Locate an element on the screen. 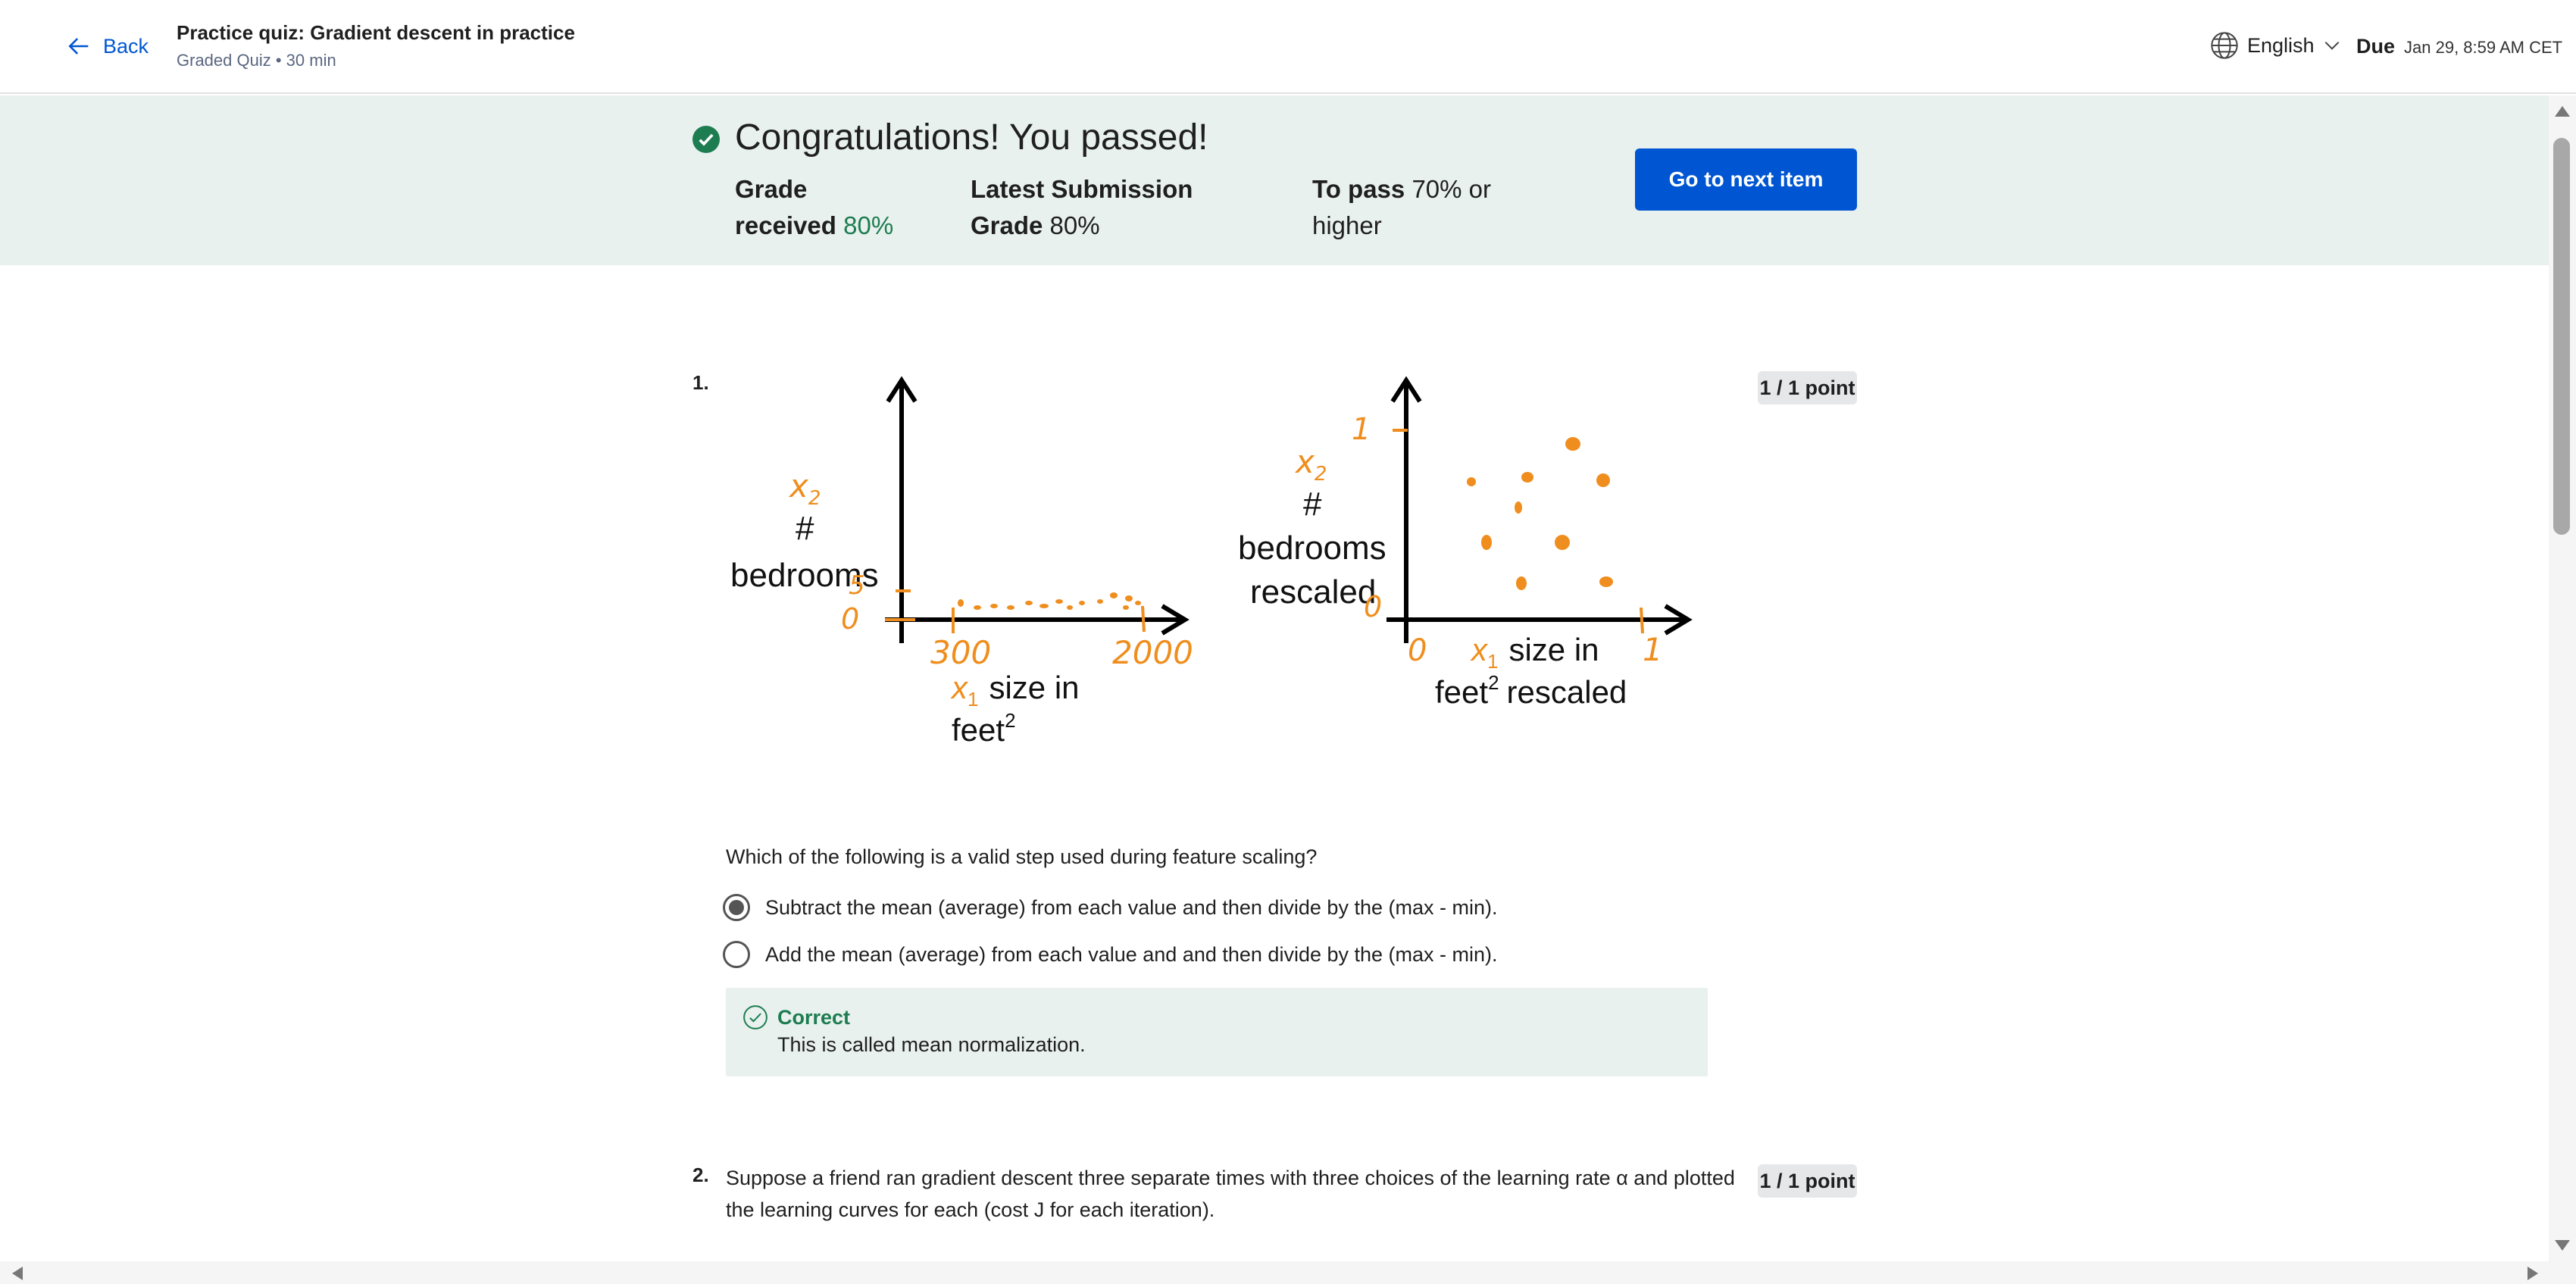  go-to-next-item-button: Go to next item is located at coordinates (1746, 179).